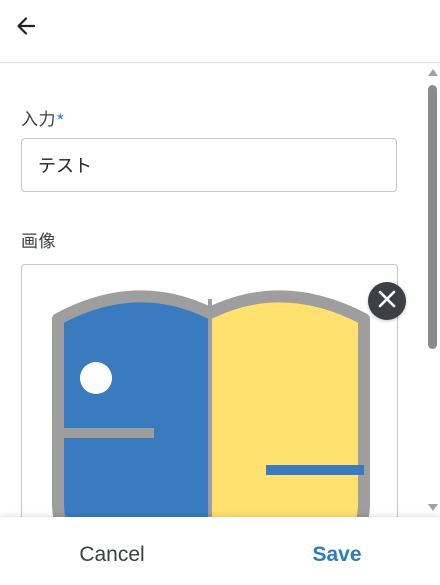  What do you see at coordinates (433, 507) in the screenshot?
I see `scroll-down-arrow-icon` at bounding box center [433, 507].